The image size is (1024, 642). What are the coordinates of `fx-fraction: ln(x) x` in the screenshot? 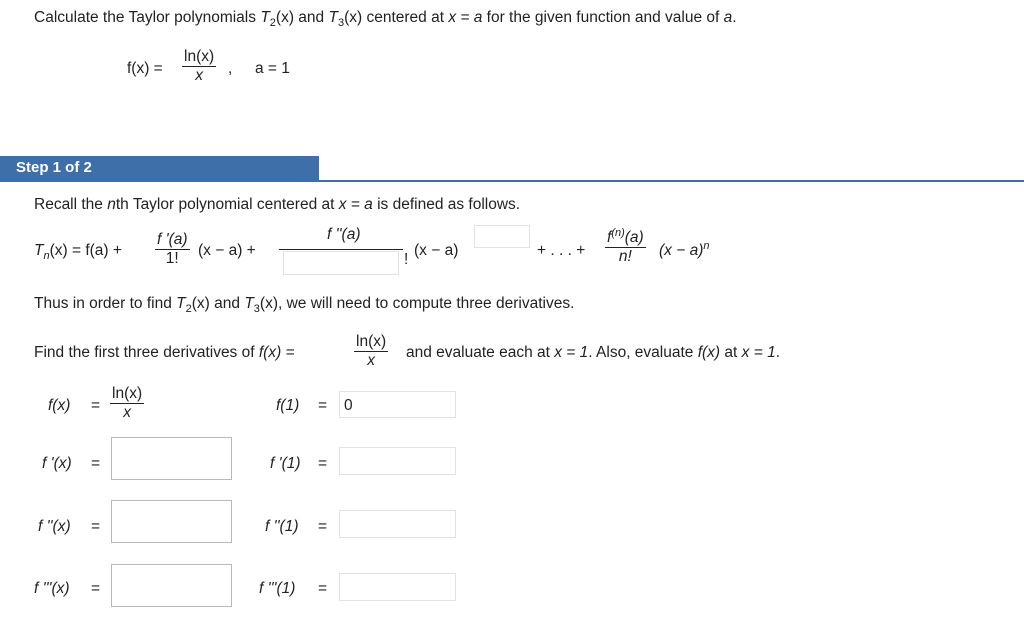 It's located at (127, 403).